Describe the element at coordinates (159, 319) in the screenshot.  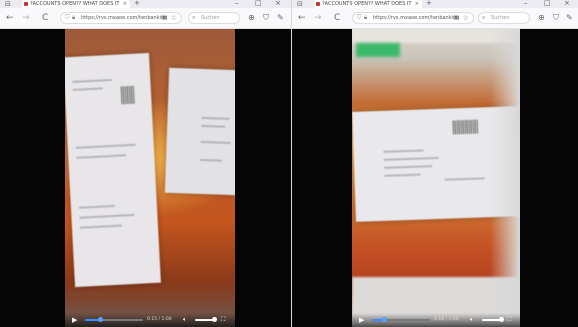
I see `time-display: 0:15 / 1:00` at that location.